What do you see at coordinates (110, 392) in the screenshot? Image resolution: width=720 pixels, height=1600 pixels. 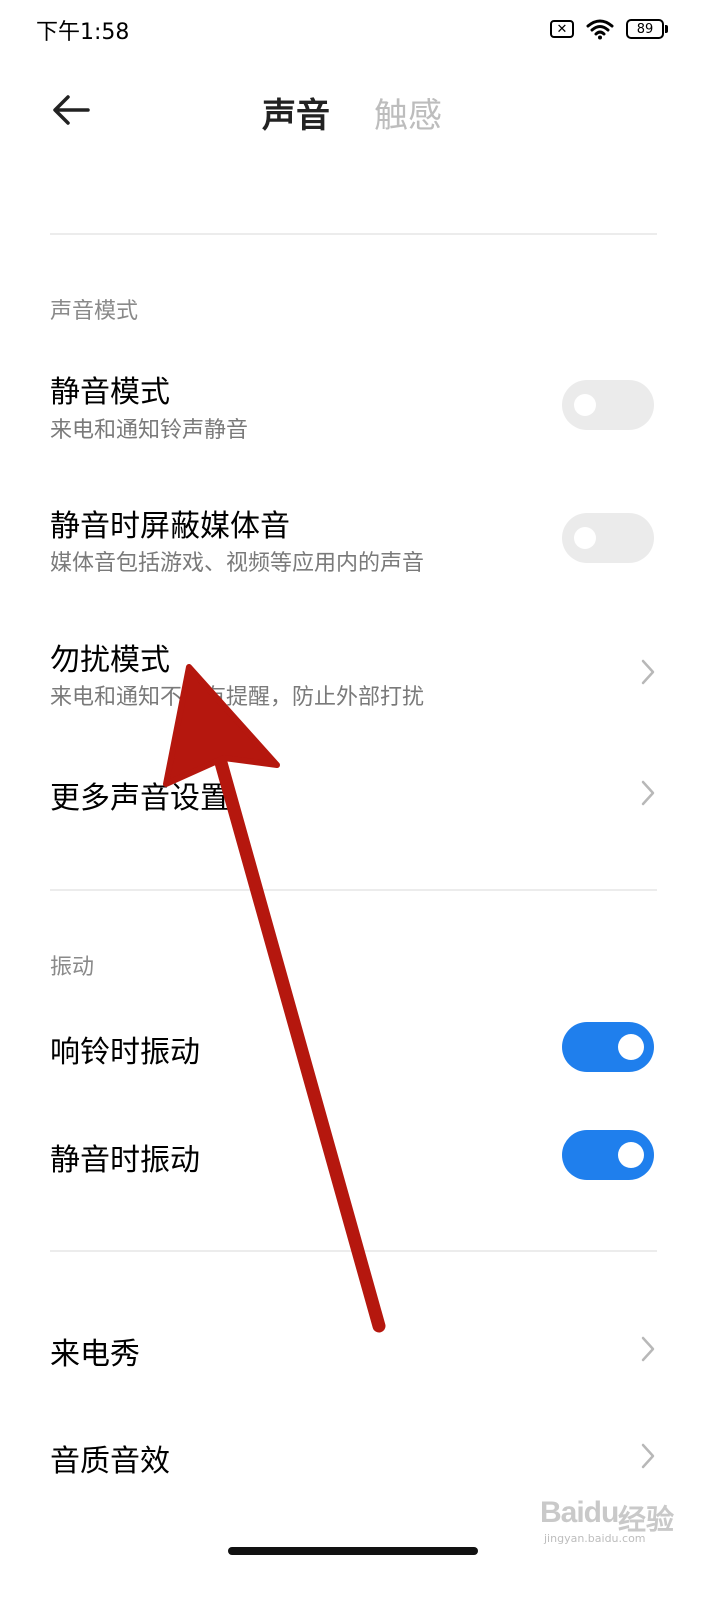 I see `row-title: 静音模式` at bounding box center [110, 392].